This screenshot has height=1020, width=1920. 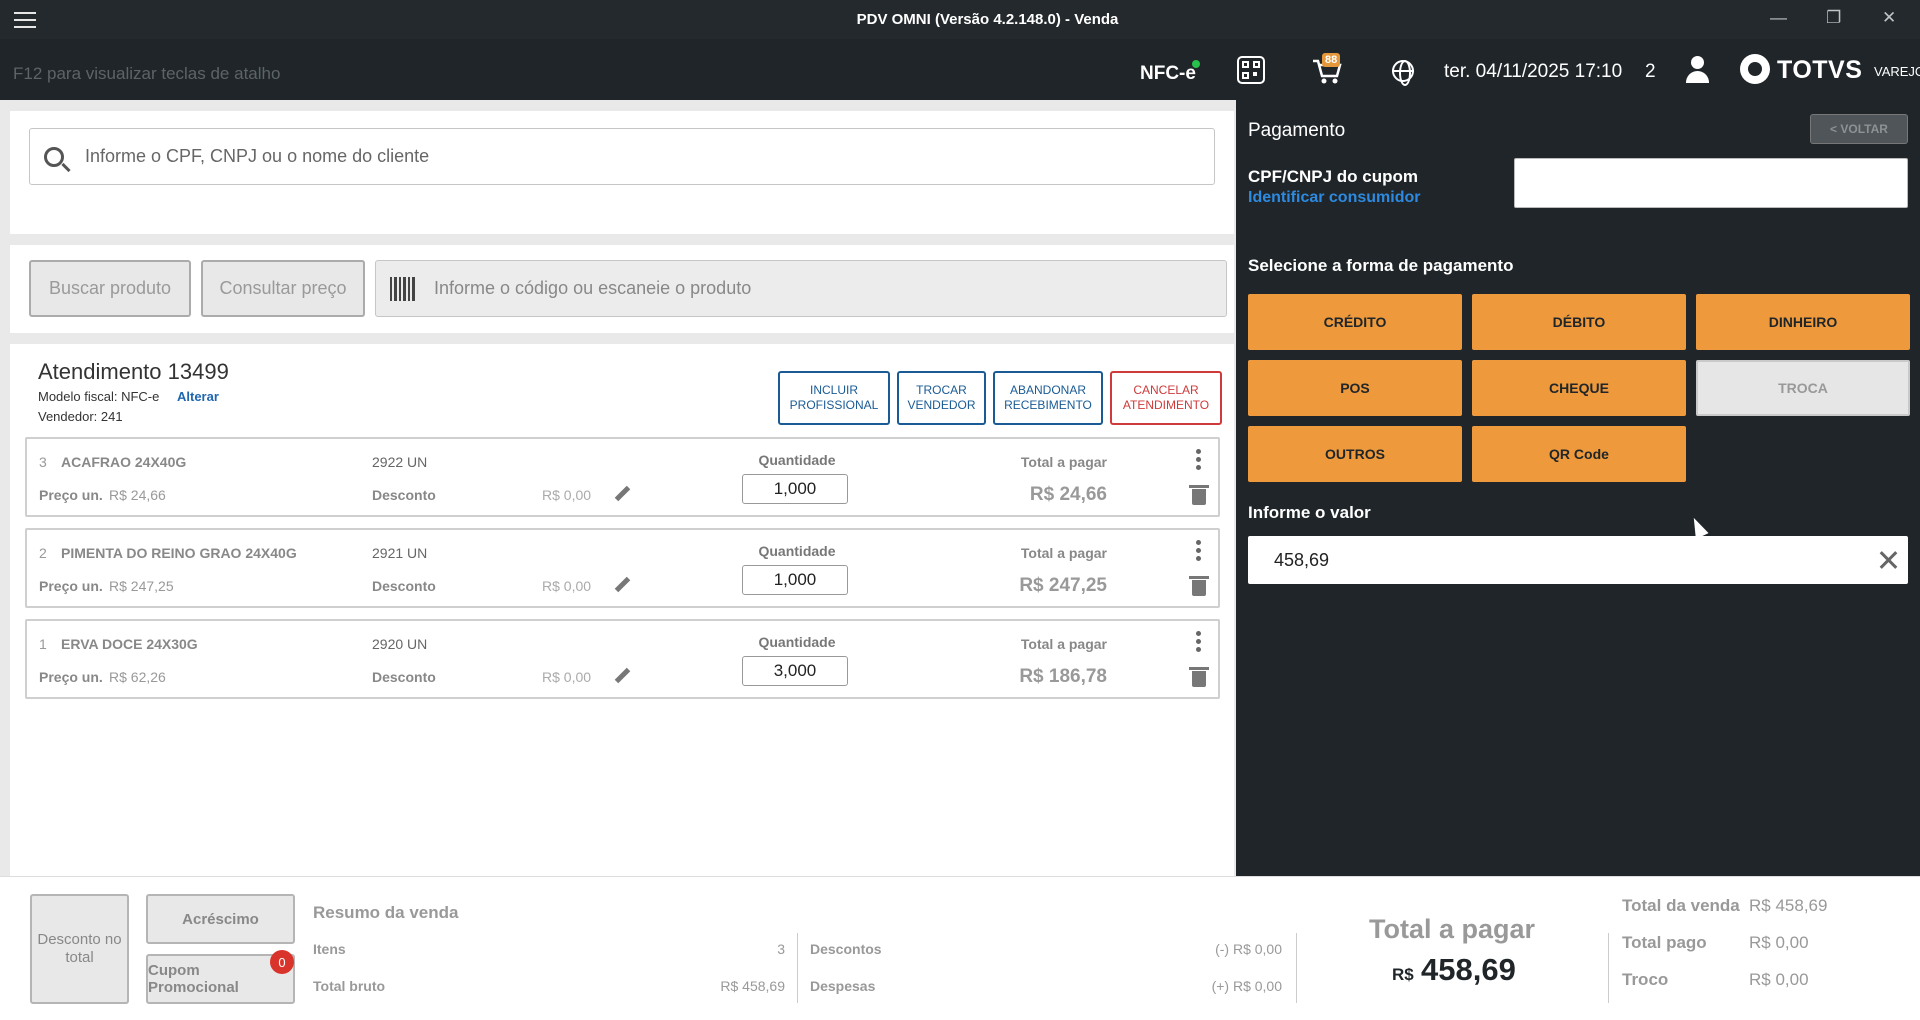 What do you see at coordinates (1246, 986) in the screenshot?
I see `despesas-value: (+) R$ 0,00` at bounding box center [1246, 986].